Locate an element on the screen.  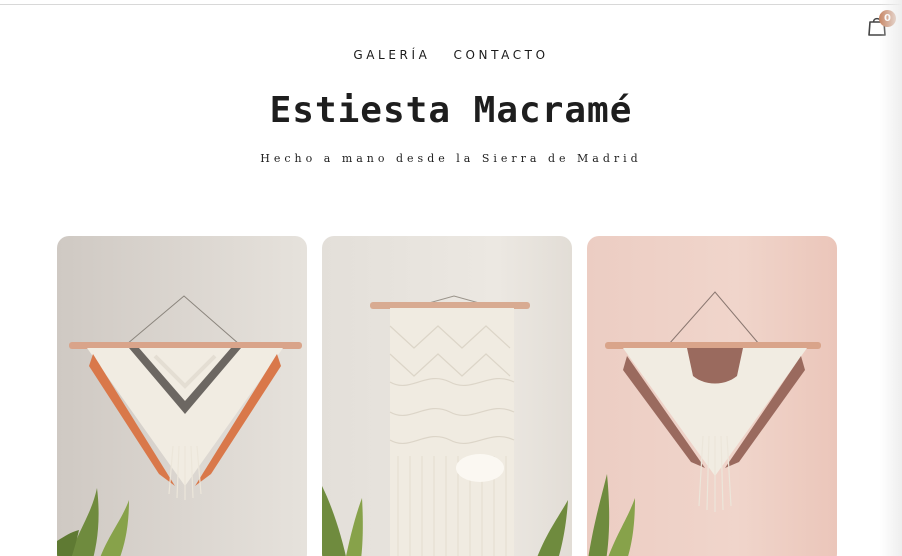
nav-link-galeria: GALERÍA is located at coordinates (391, 55).